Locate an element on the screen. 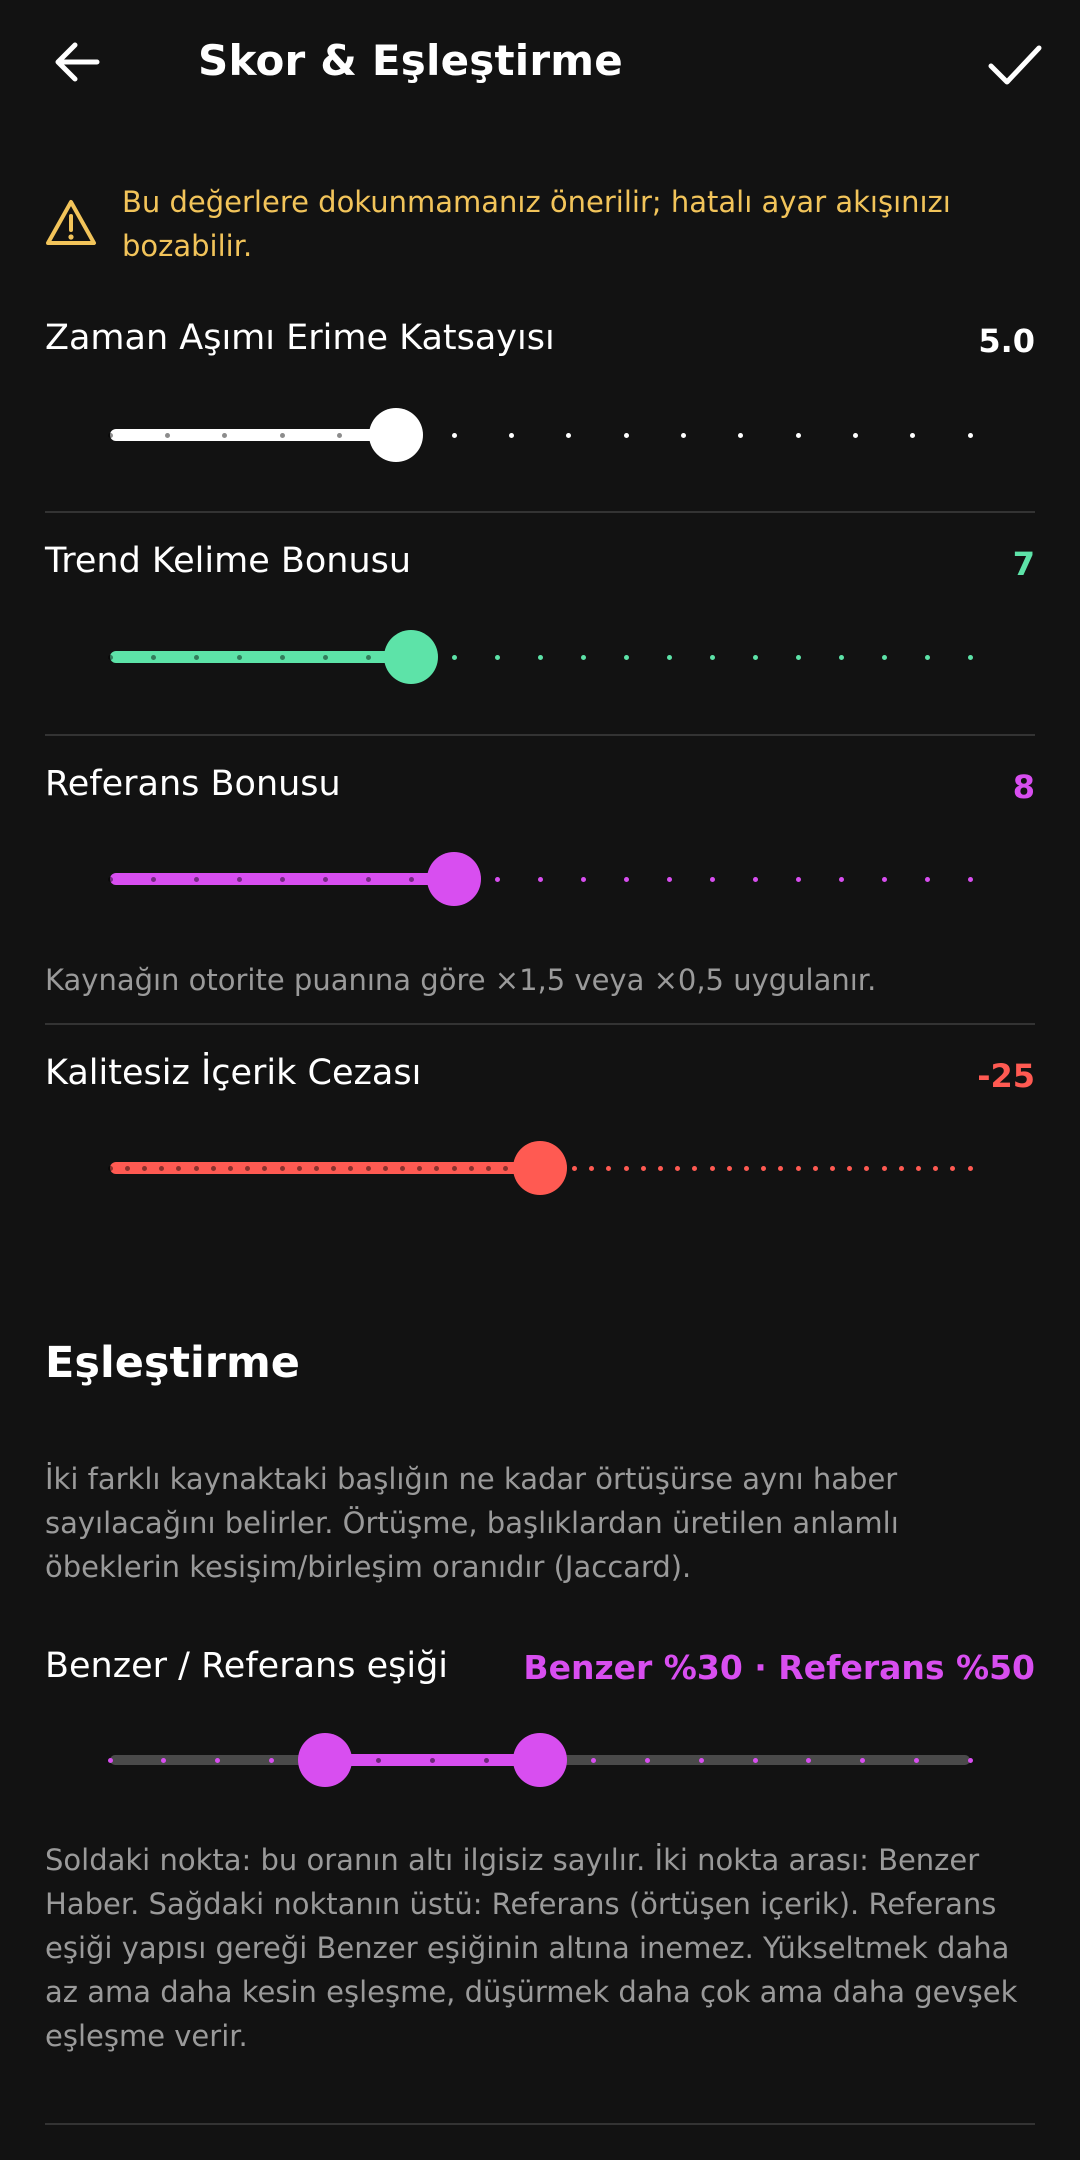  trend-bonus-value: 7 is located at coordinates (1023, 564).